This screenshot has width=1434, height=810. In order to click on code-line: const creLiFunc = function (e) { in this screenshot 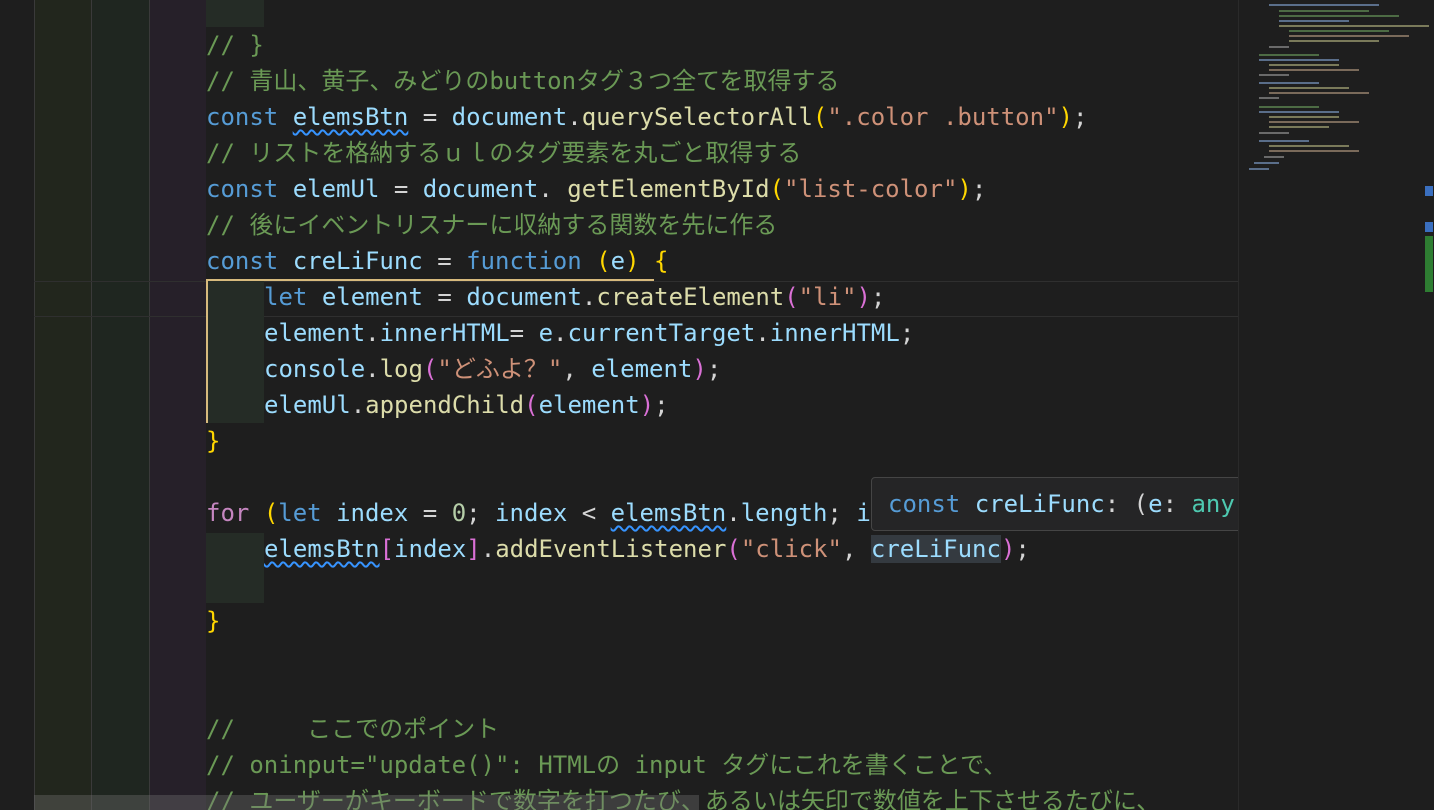, I will do `click(437, 261)`.